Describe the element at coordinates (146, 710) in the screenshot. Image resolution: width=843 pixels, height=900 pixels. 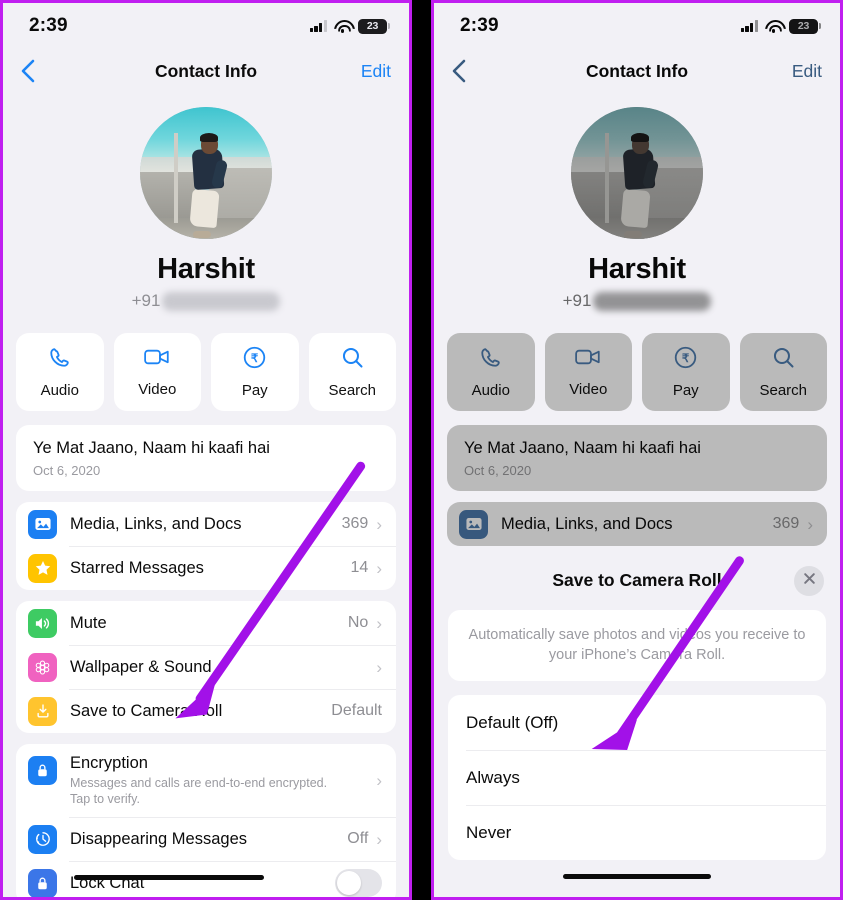
I see `row-label: Save to Camera Roll` at that location.